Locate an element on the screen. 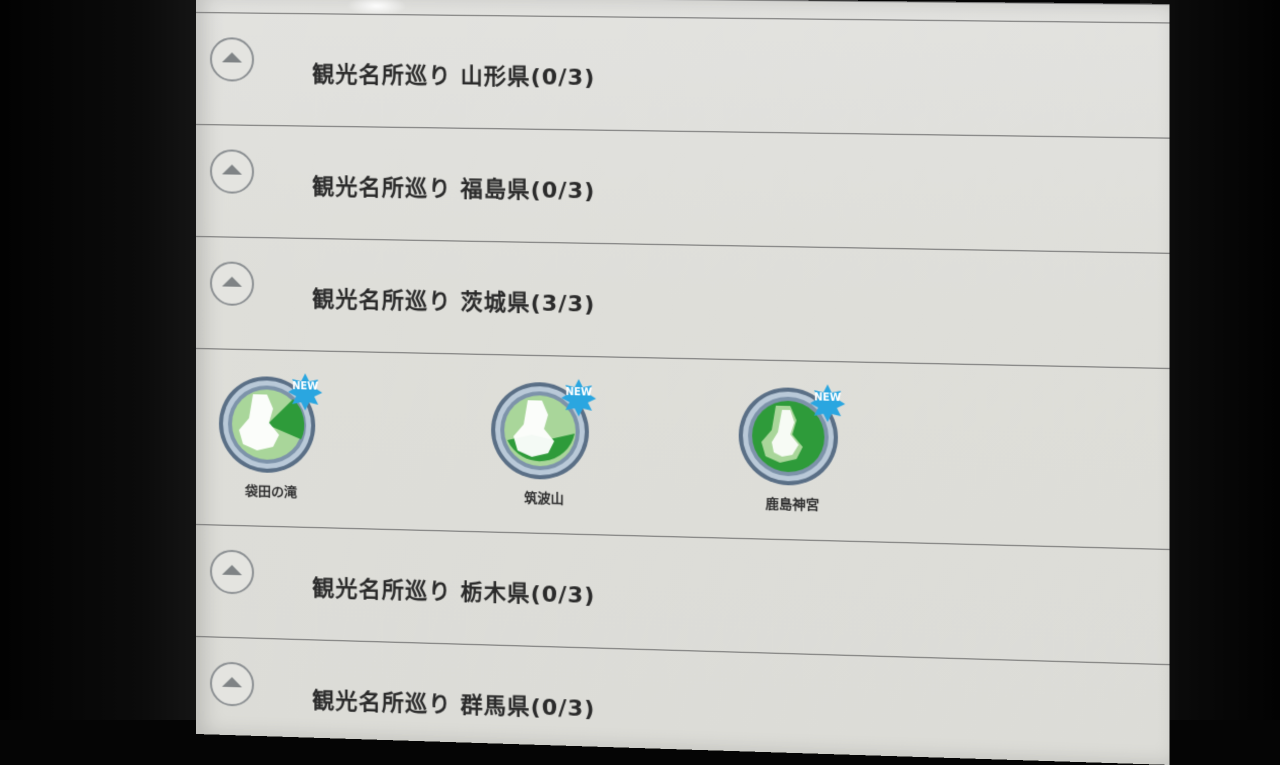  list-item-ibaraki: 観光名所巡り 茨城県(3/3) is located at coordinates (683, 302).